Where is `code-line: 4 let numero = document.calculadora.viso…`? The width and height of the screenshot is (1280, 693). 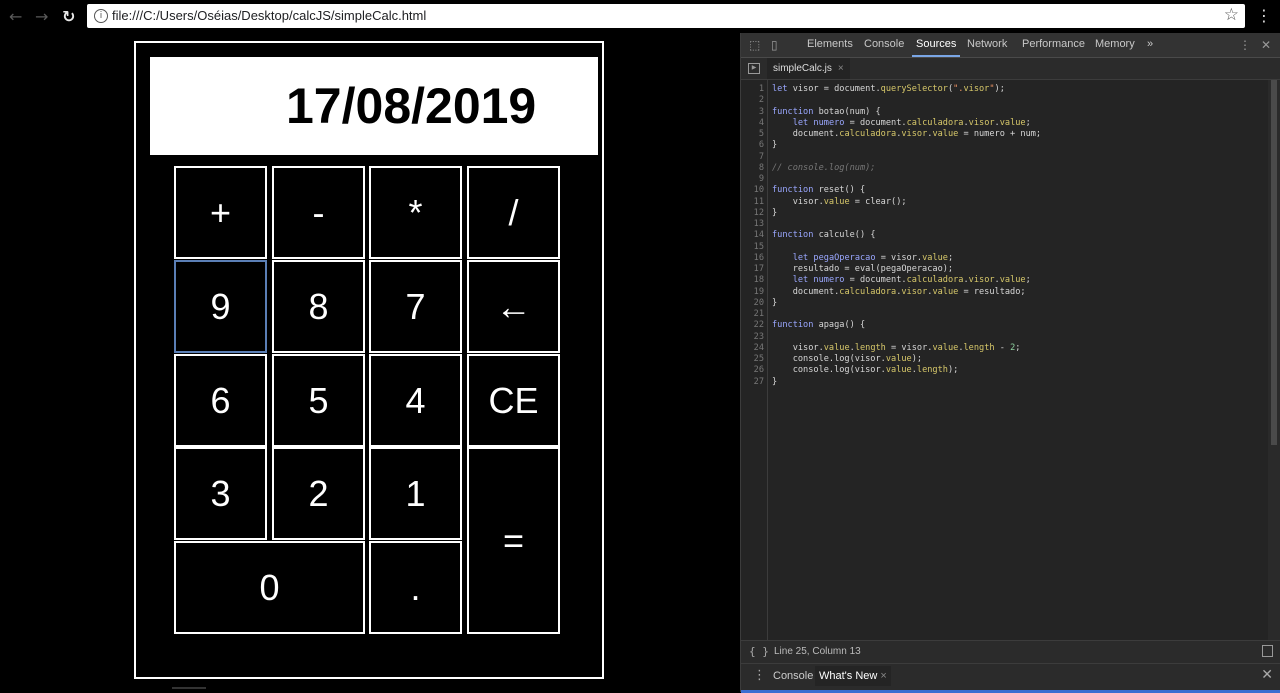
code-line: 4 let numero = document.calculadora.viso… is located at coordinates (1001, 123).